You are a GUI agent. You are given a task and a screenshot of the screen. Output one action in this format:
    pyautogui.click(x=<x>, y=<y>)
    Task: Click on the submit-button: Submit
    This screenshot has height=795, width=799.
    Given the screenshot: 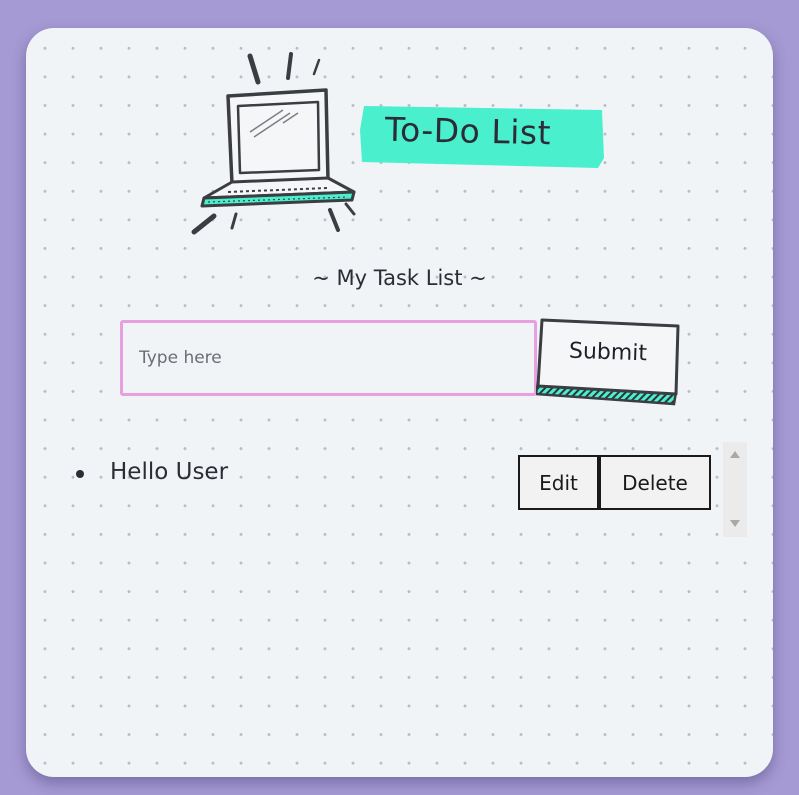 What is the action you would take?
    pyautogui.click(x=608, y=362)
    